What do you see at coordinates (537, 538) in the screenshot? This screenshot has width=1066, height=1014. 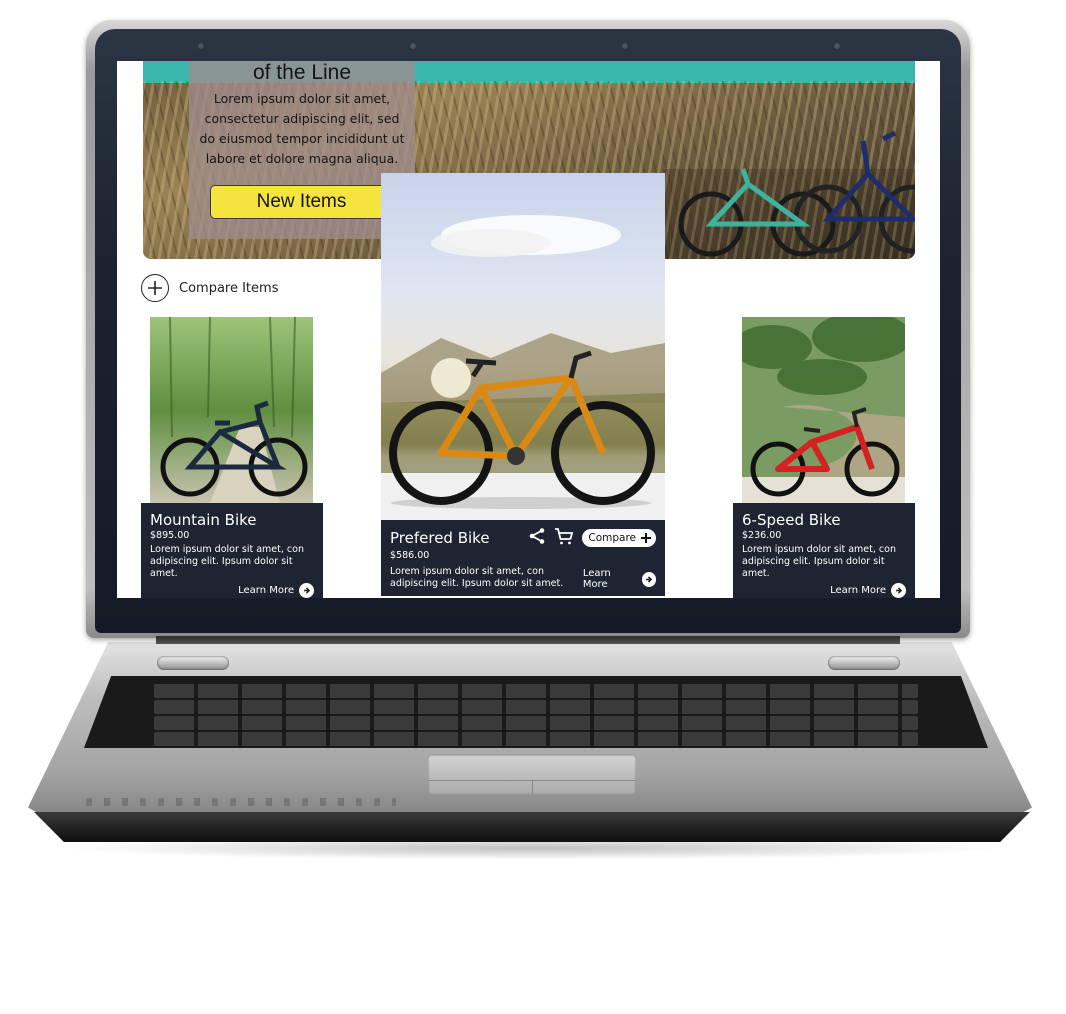 I see `share-icon` at bounding box center [537, 538].